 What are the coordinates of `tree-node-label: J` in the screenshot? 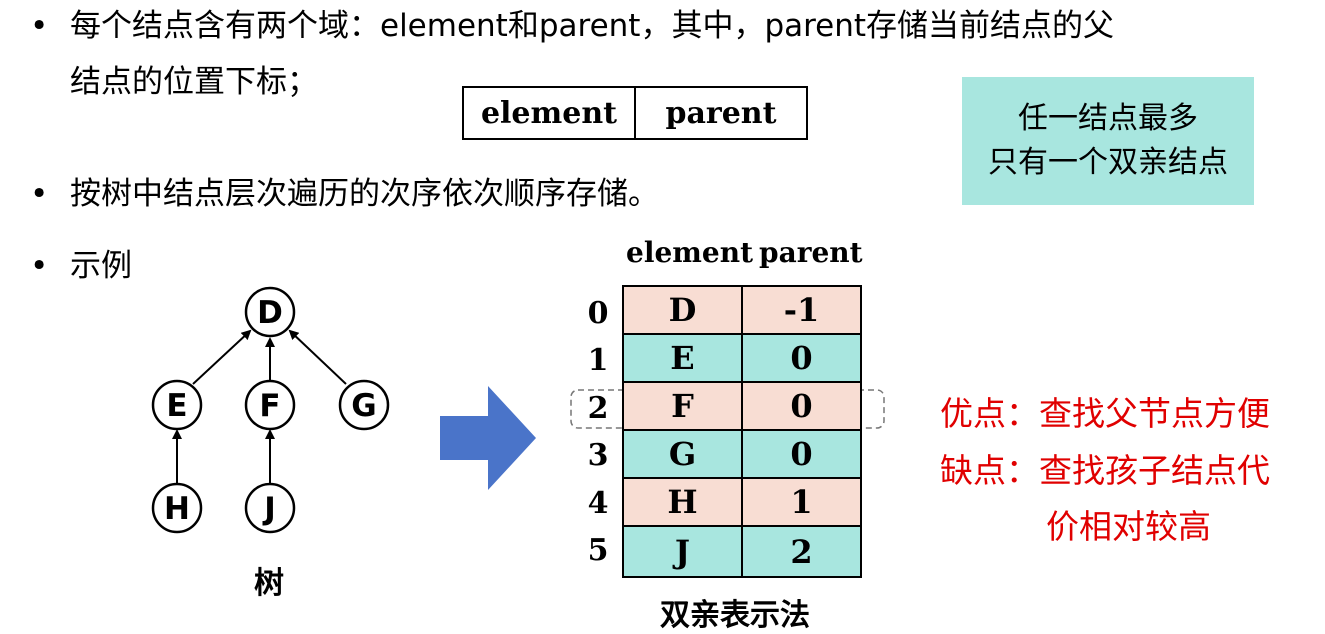 It's located at (269, 509).